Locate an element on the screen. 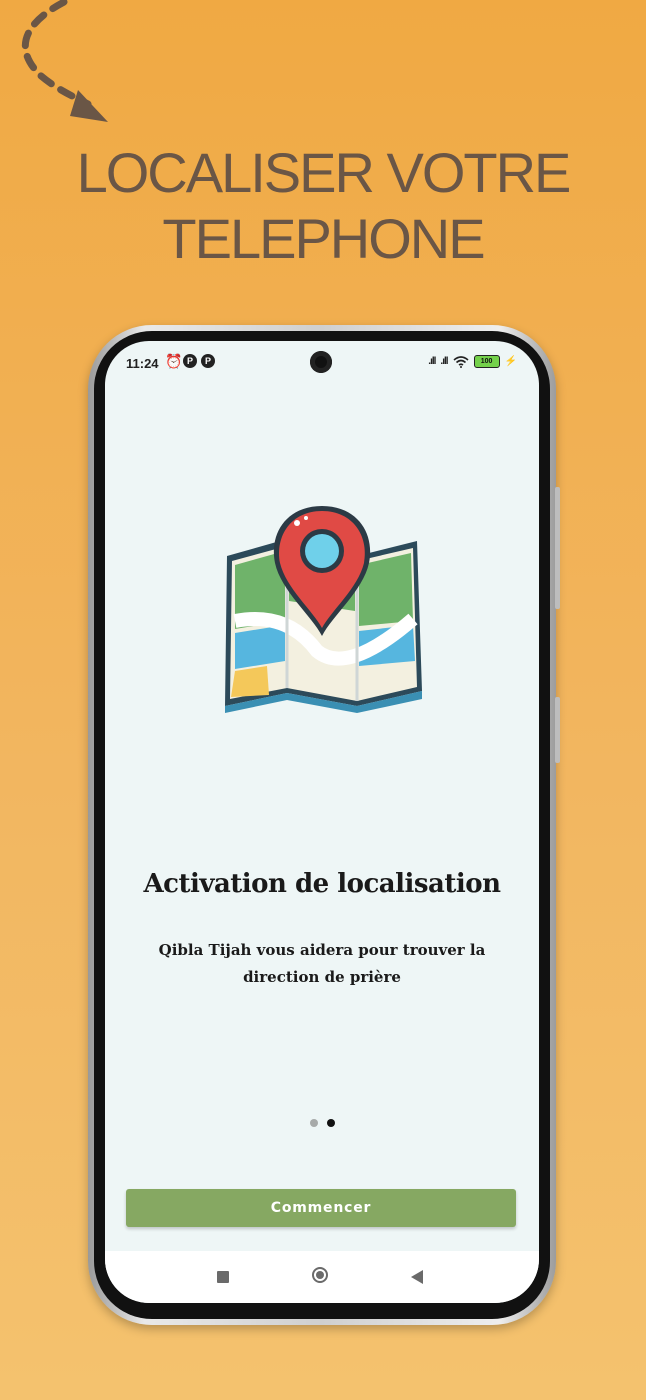  alarm-off-icon: ⏰ is located at coordinates (174, 361).